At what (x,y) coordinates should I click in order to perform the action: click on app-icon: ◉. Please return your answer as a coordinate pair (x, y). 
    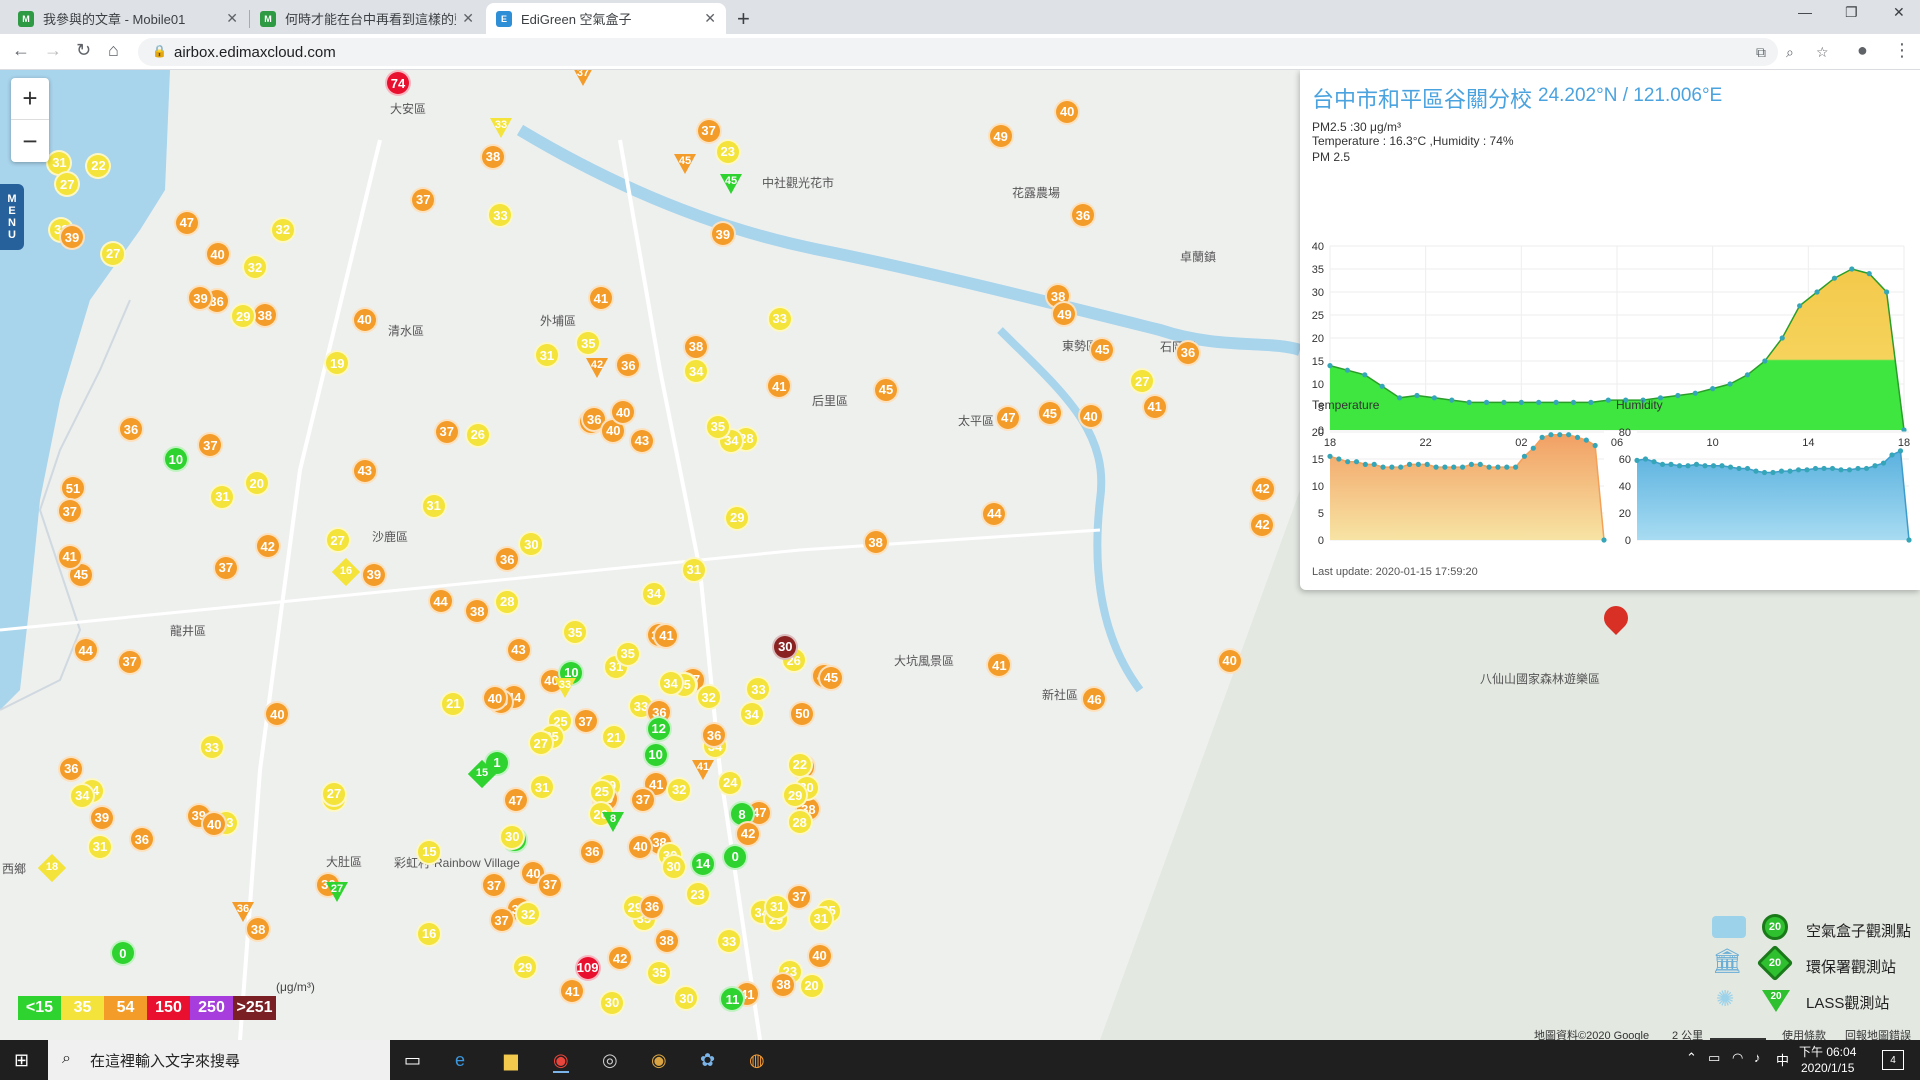
    Looking at the image, I should click on (659, 1060).